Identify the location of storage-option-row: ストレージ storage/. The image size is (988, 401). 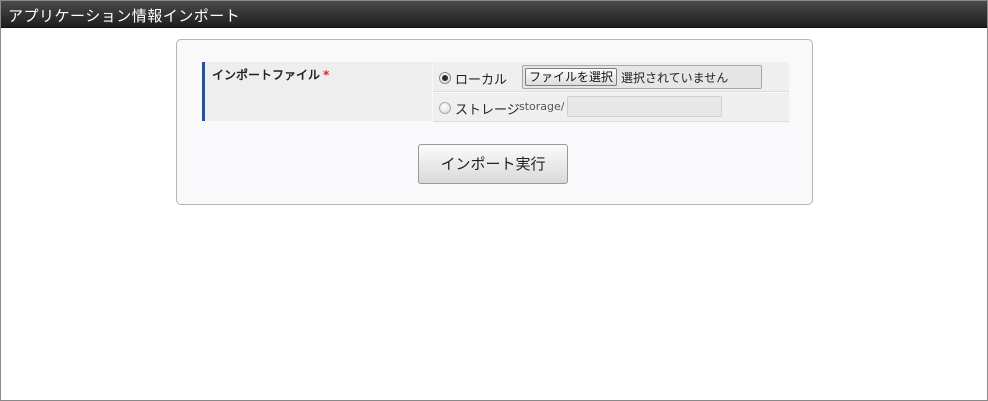
(611, 107).